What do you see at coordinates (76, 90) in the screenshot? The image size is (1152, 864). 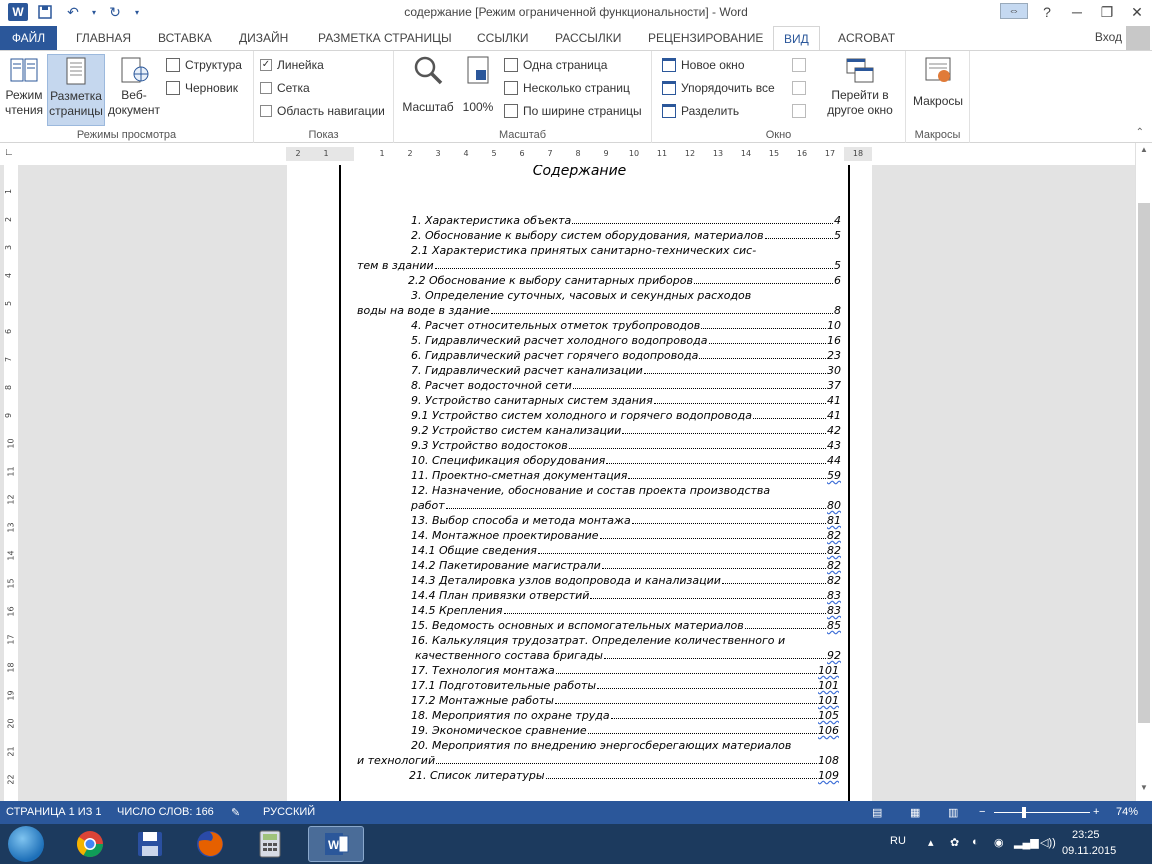 I see `print-layout-button: Разметка страницы` at bounding box center [76, 90].